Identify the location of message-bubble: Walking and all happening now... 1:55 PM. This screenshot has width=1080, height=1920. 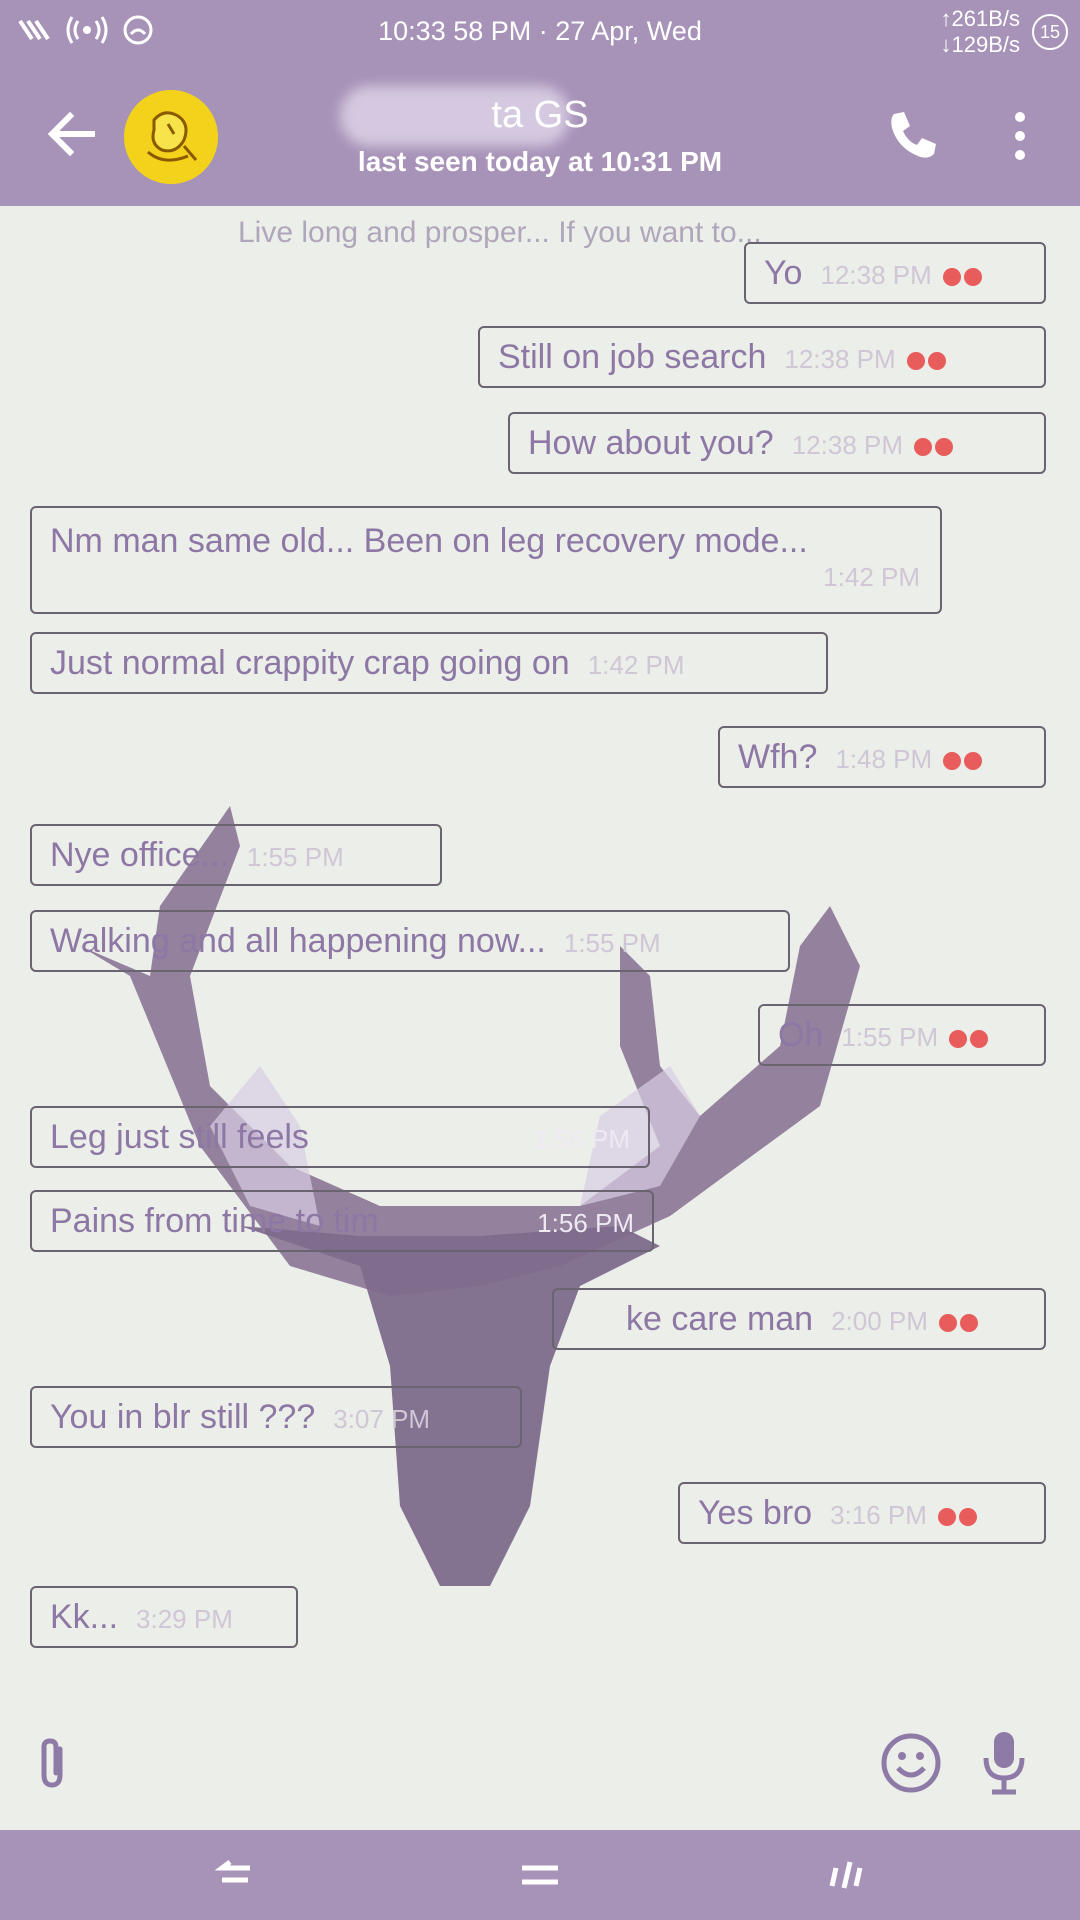
(410, 941).